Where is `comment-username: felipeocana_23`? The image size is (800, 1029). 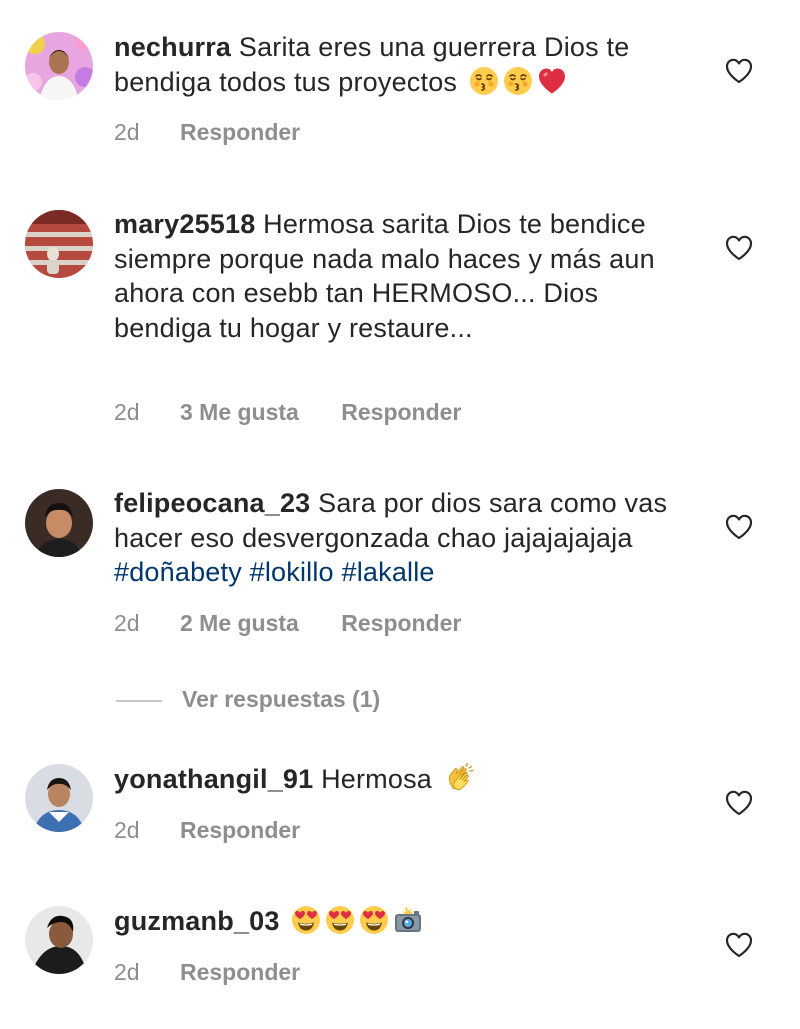
comment-username: felipeocana_23 is located at coordinates (212, 503).